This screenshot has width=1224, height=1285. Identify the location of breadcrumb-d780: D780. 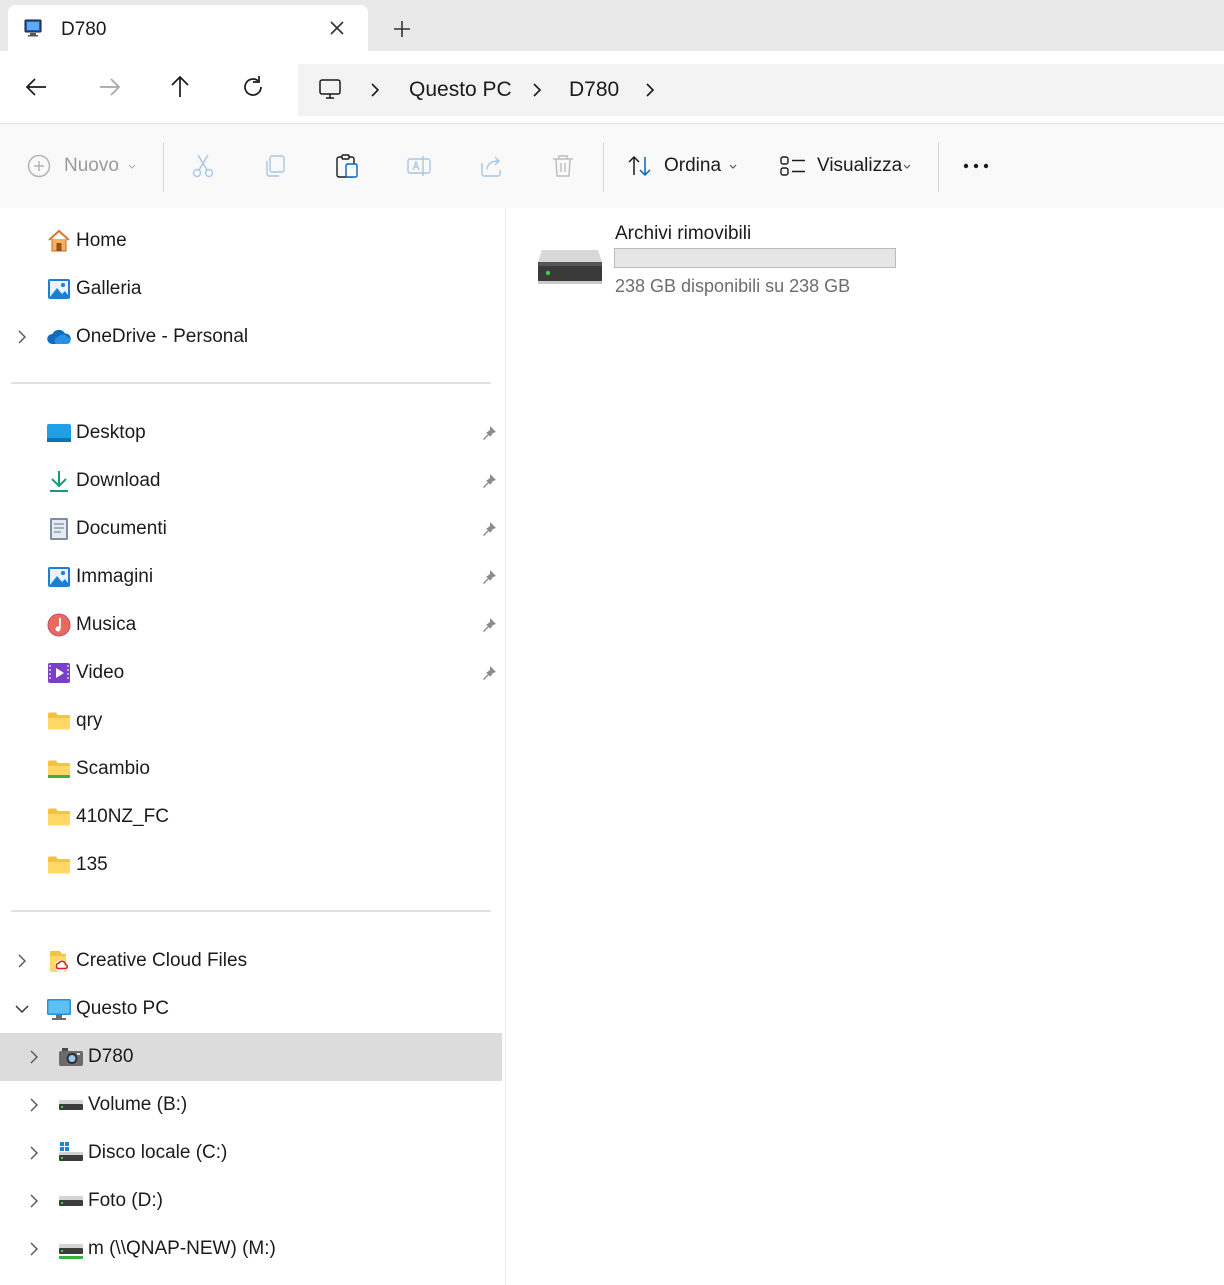
(594, 90).